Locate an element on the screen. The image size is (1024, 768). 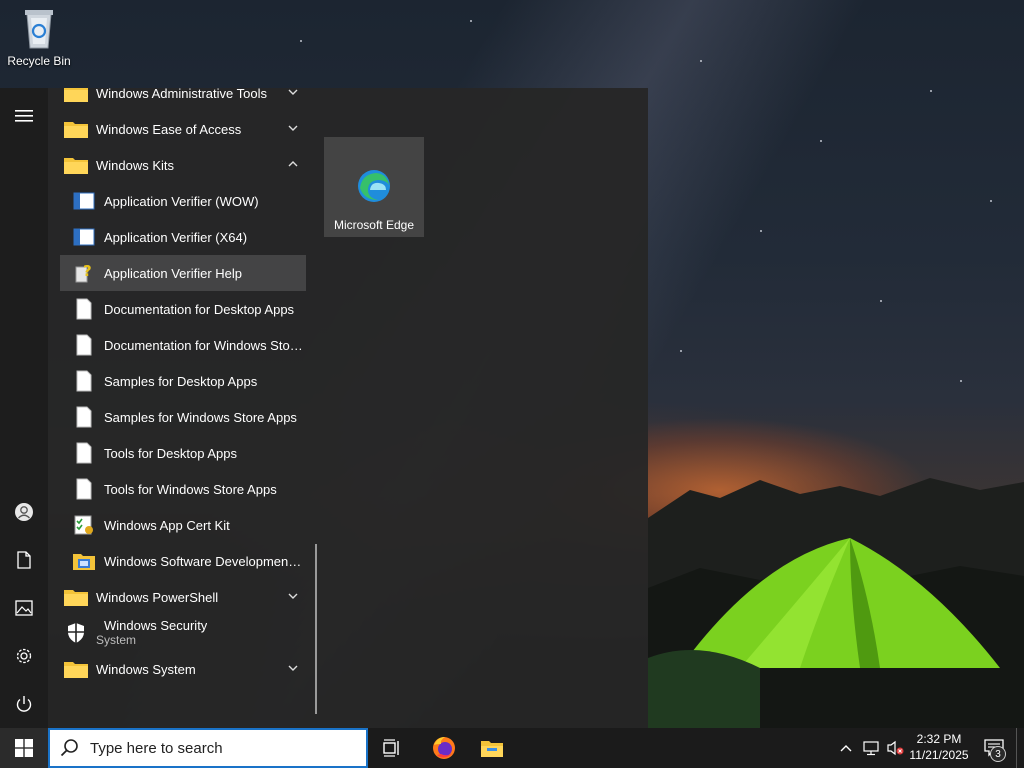
show-desktop-button is located at coordinates (1020, 748).